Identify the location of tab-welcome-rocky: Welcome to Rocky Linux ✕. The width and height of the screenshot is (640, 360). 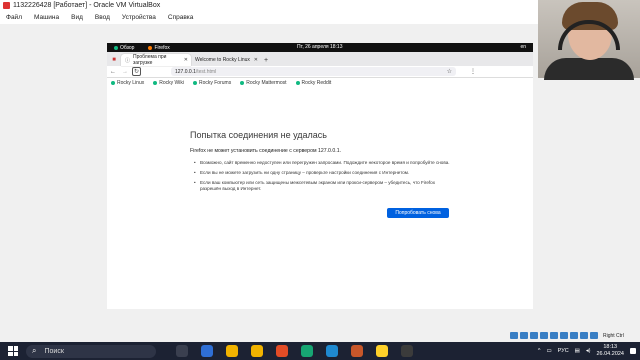
(226, 60).